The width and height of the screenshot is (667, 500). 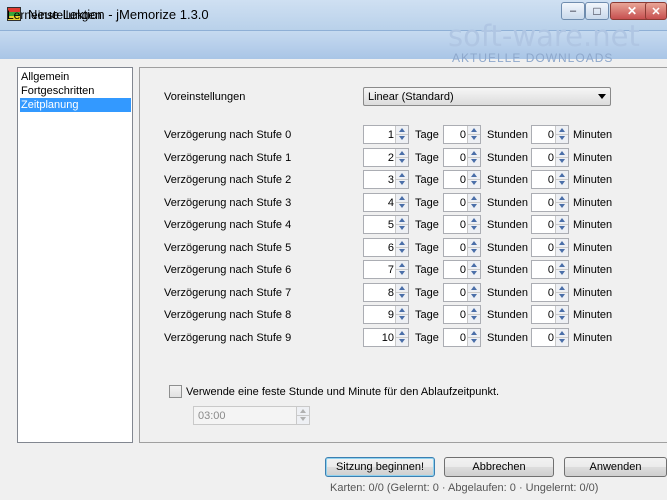 What do you see at coordinates (386, 202) in the screenshot?
I see `days-spinner: 4` at bounding box center [386, 202].